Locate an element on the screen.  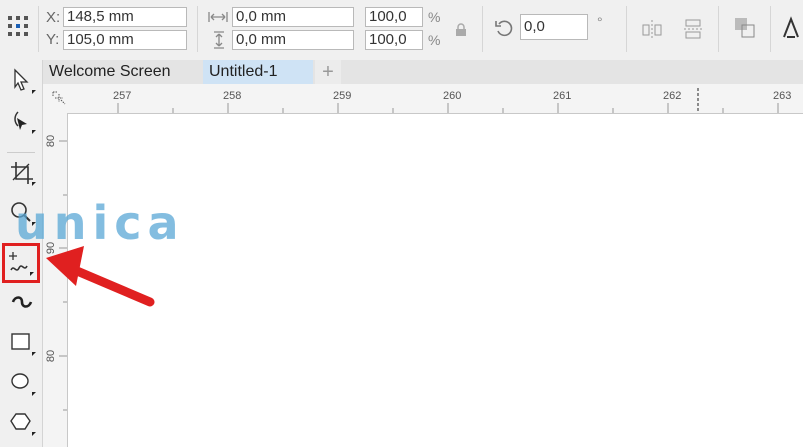
artistic-media-tool-icon is located at coordinates (22, 303).